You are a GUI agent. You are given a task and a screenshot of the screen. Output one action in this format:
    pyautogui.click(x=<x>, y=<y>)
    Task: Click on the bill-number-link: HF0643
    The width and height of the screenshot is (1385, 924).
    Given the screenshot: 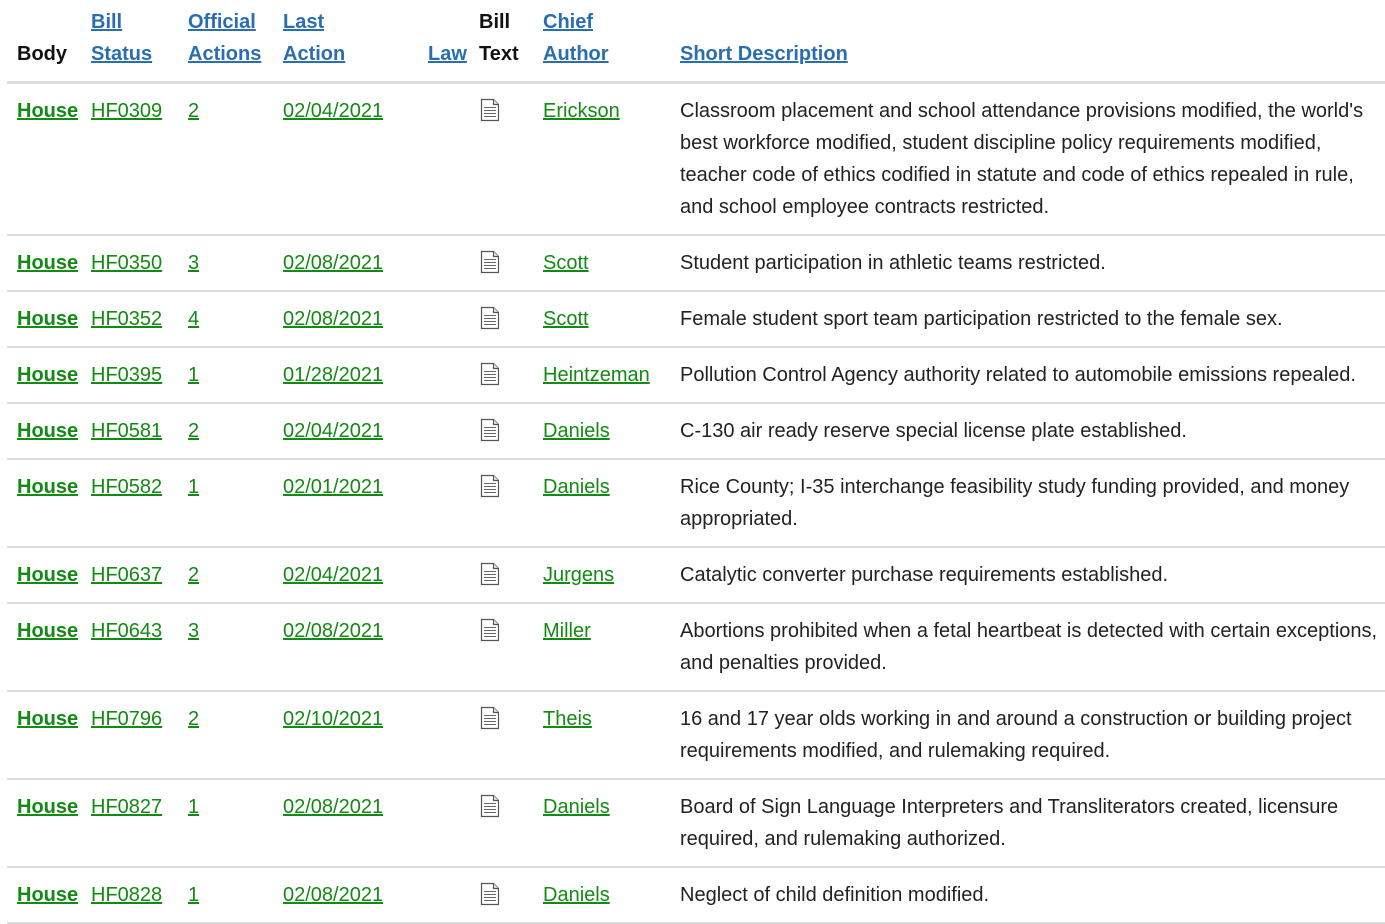 What is the action you would take?
    pyautogui.click(x=126, y=631)
    